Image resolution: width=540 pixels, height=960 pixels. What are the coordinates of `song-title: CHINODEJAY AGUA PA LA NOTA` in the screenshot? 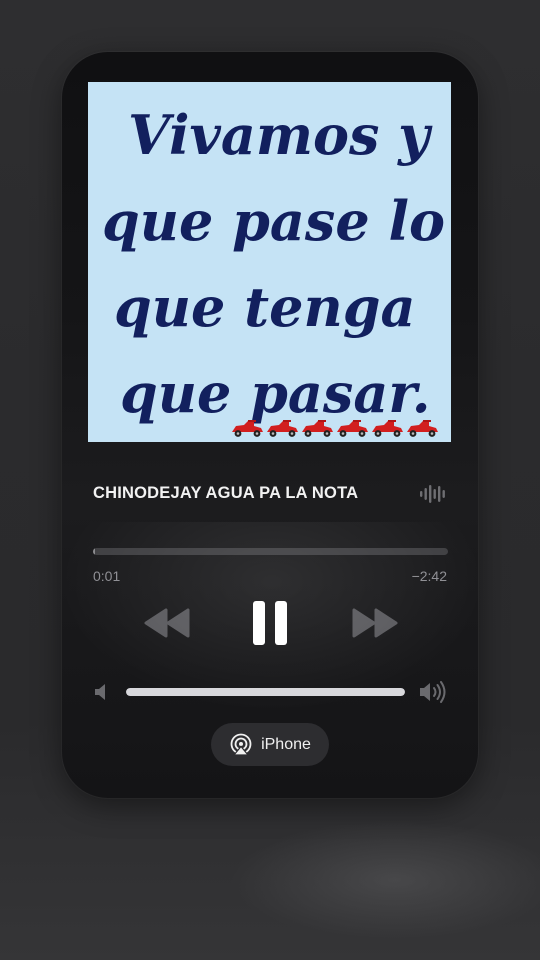 It's located at (248, 493).